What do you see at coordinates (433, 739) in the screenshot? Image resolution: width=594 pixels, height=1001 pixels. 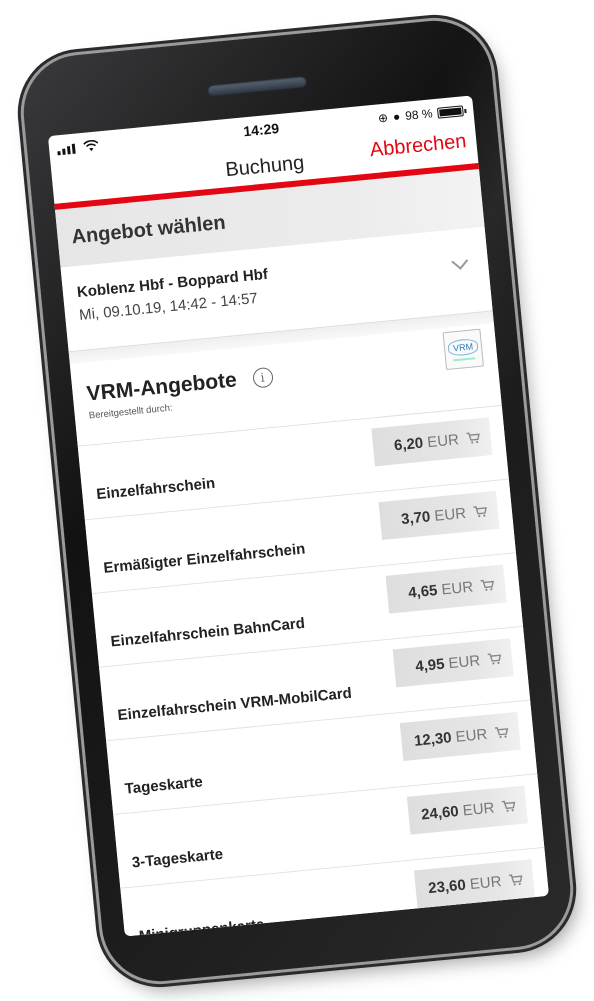 I see `offer-price-amount: 12,30` at bounding box center [433, 739].